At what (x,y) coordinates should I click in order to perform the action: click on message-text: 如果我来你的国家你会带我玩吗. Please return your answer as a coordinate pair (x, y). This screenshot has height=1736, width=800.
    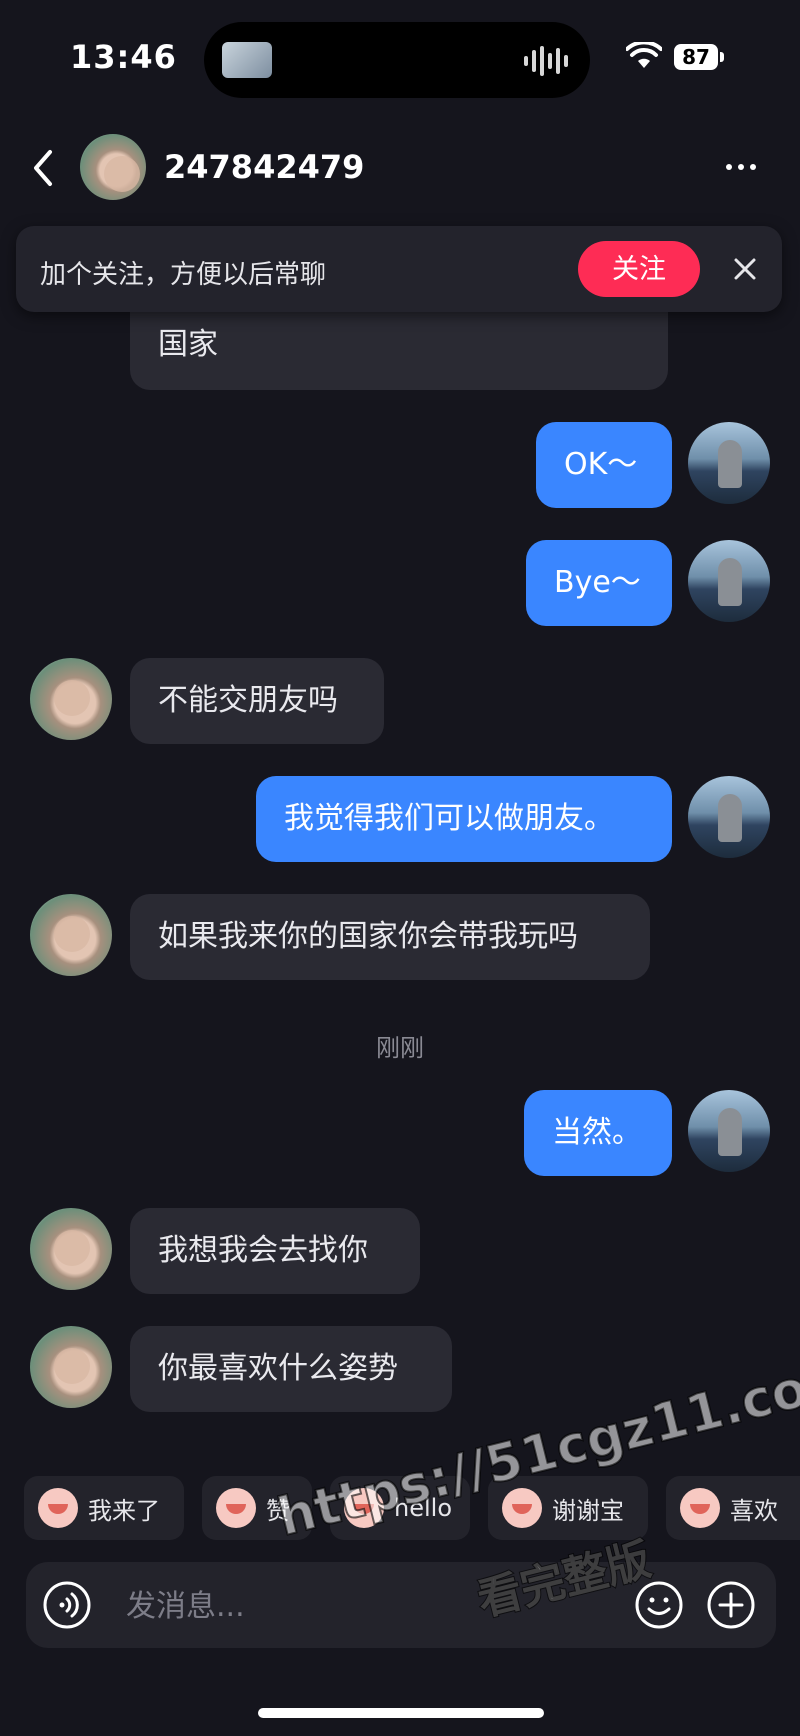
    Looking at the image, I should click on (368, 936).